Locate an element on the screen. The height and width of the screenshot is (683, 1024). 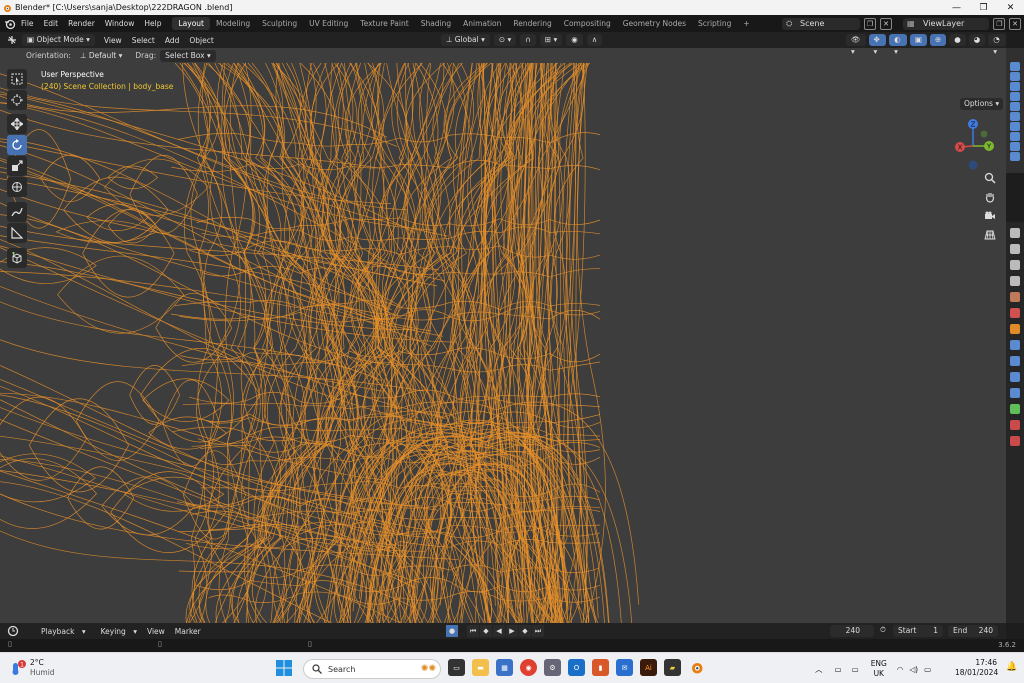
tab-scripting: Scripting is located at coordinates (714, 23).